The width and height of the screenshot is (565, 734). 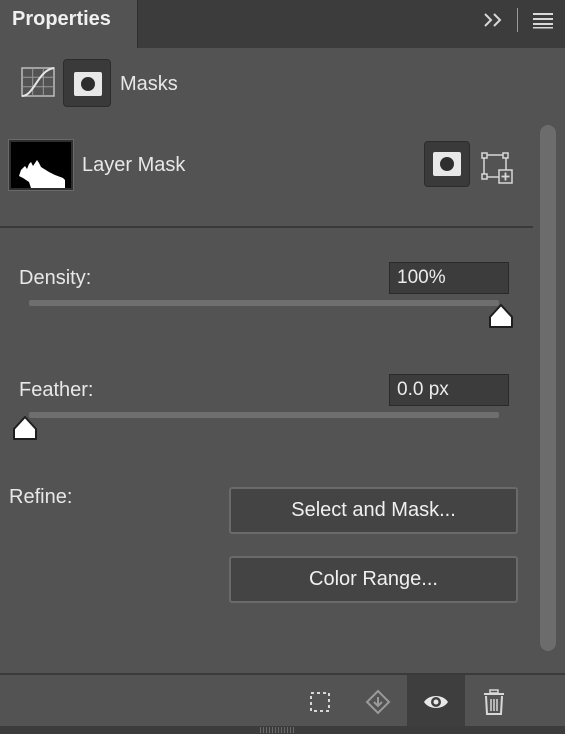 I want to click on eye-icon, so click(x=436, y=702).